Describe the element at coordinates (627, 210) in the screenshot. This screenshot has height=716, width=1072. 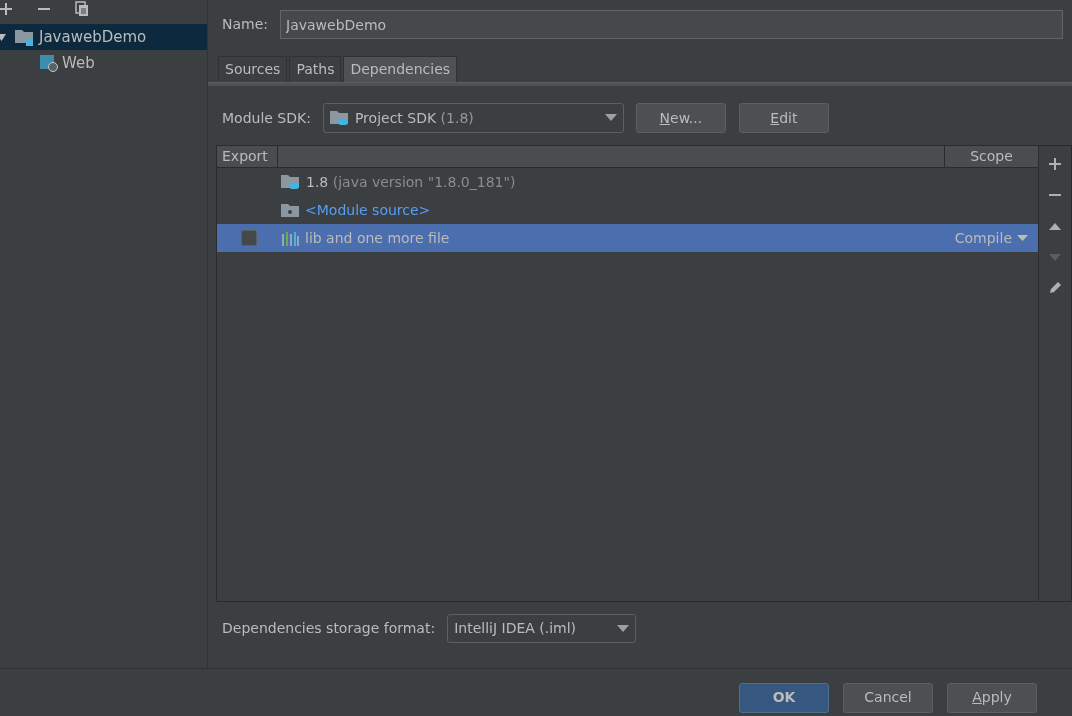
I see `dependency-row: <Module source>` at that location.